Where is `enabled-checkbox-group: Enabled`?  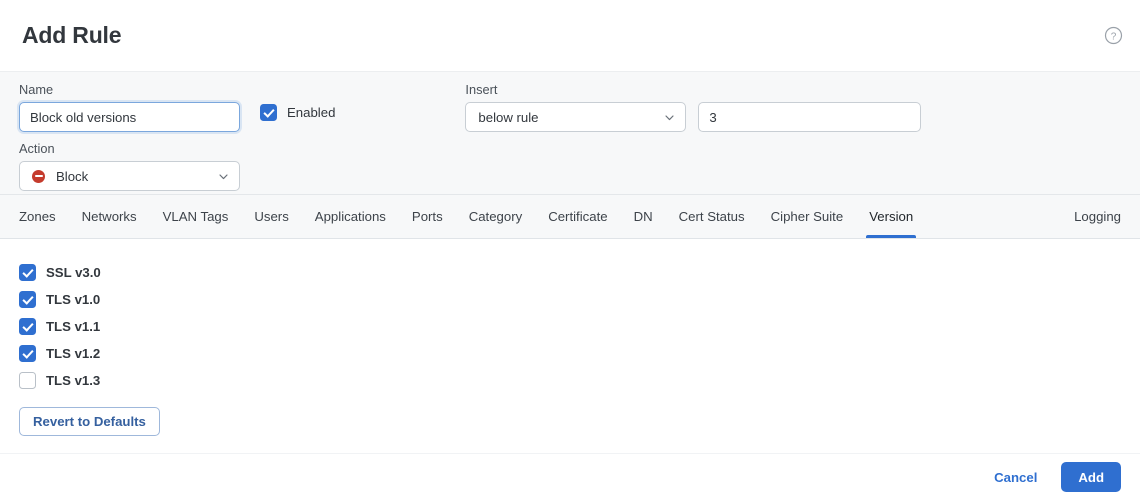 enabled-checkbox-group: Enabled is located at coordinates (297, 101).